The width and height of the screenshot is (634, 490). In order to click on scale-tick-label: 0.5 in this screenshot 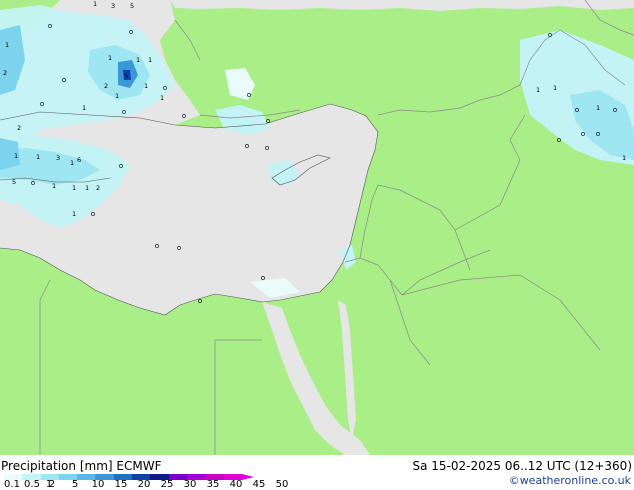, I will do `click(32, 484)`.